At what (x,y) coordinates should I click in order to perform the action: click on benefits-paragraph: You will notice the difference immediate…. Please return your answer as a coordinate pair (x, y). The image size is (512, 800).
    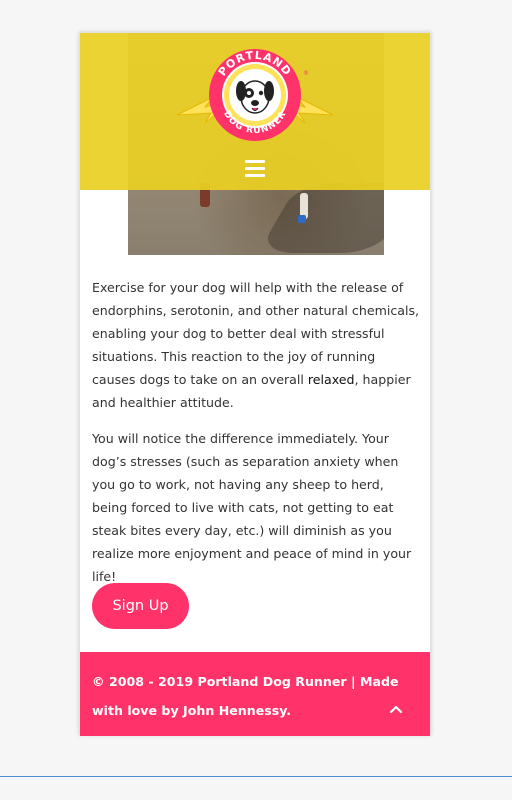
    Looking at the image, I should click on (252, 507).